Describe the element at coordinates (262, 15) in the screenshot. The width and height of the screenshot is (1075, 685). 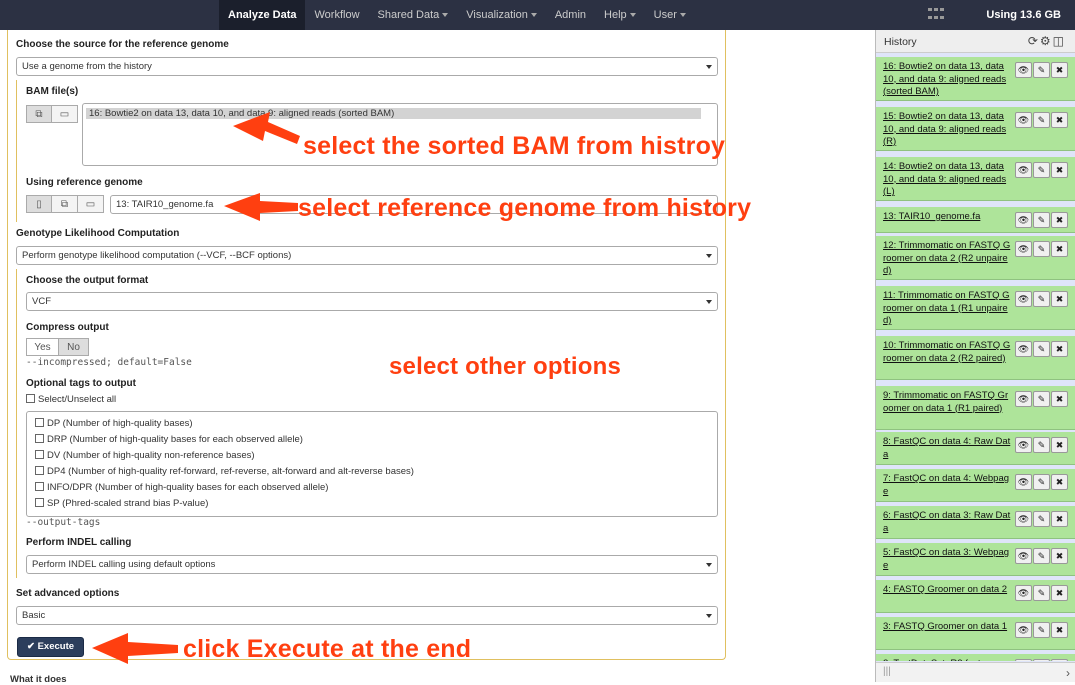
I see `nav-analyze-data: Analyze Data` at that location.